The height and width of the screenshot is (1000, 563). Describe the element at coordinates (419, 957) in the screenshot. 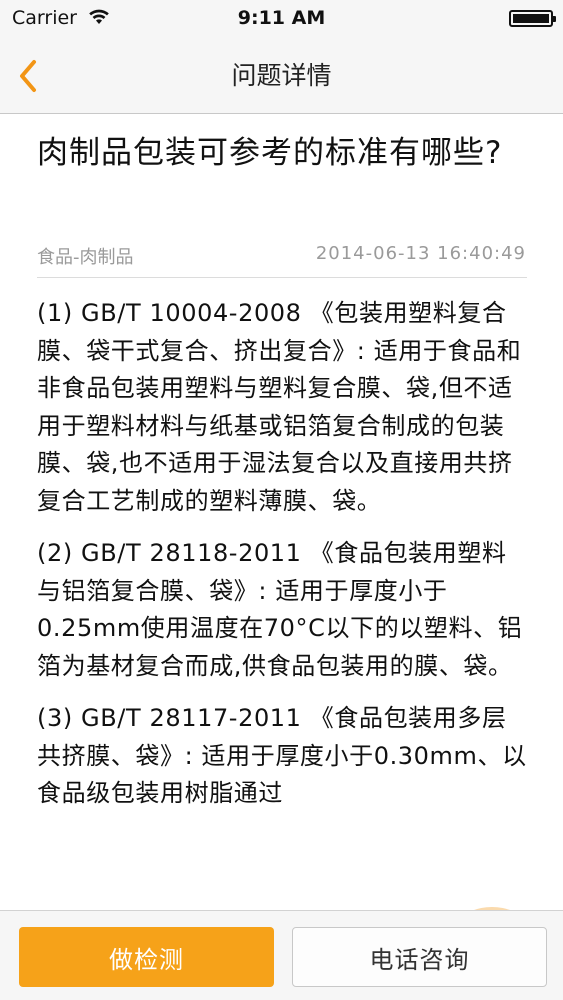

I see `phone-consult-button: 电话咨询` at that location.